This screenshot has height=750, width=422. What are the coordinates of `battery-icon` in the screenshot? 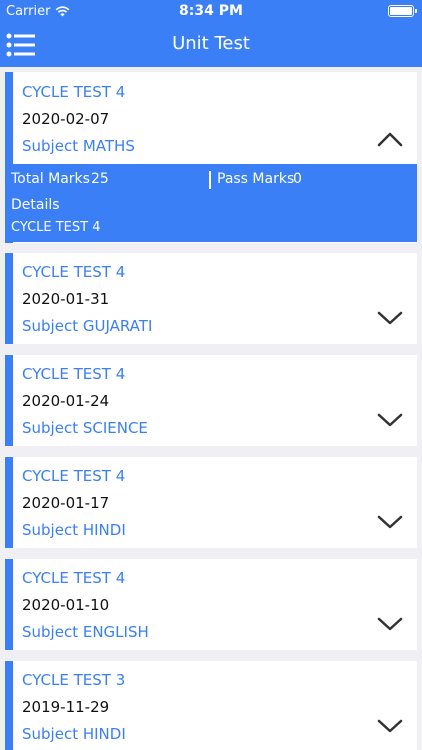 It's located at (402, 11).